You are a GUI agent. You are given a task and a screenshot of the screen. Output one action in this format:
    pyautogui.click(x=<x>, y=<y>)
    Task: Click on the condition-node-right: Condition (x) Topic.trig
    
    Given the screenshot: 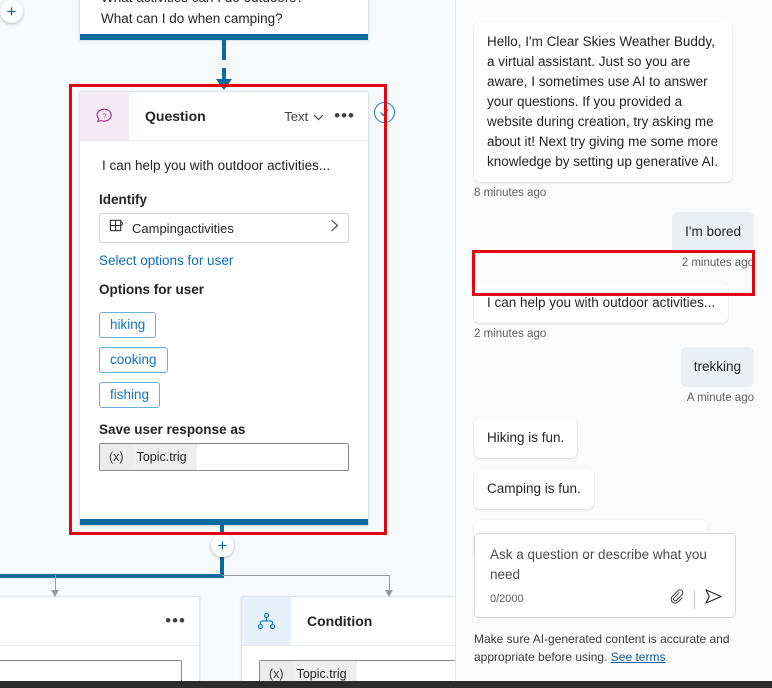 What is the action you would take?
    pyautogui.click(x=348, y=642)
    